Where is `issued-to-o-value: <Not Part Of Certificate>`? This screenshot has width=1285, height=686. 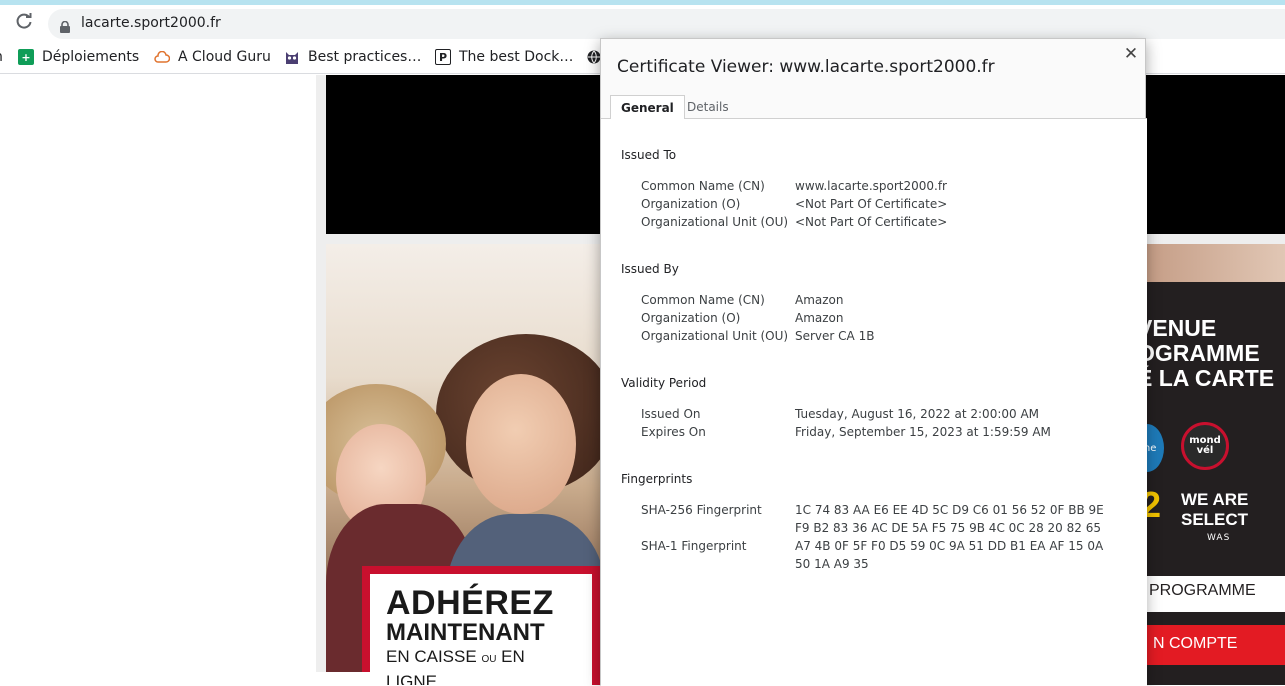 issued-to-o-value: <Not Part Of Certificate> is located at coordinates (871, 204).